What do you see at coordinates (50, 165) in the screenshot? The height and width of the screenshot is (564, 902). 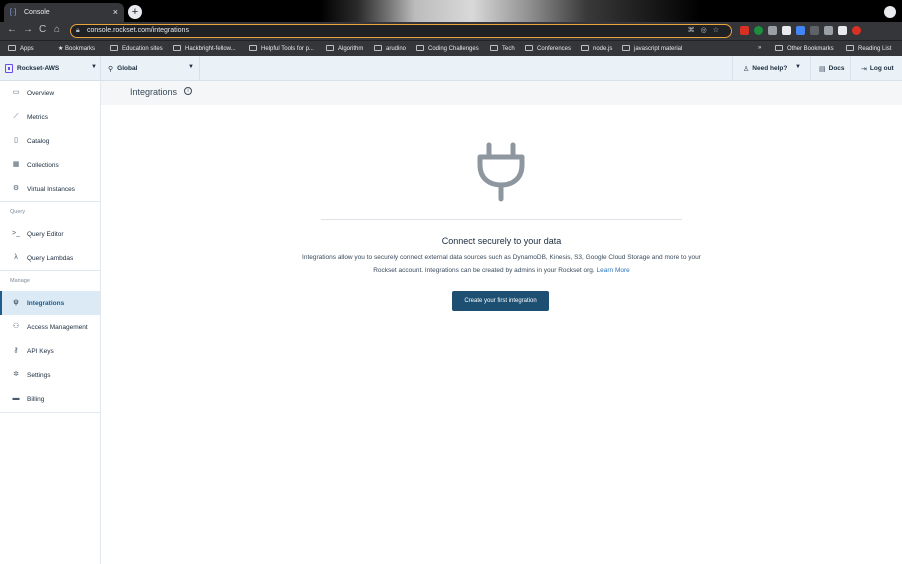 I see `sidebar-item-collections: ▦ Collections` at bounding box center [50, 165].